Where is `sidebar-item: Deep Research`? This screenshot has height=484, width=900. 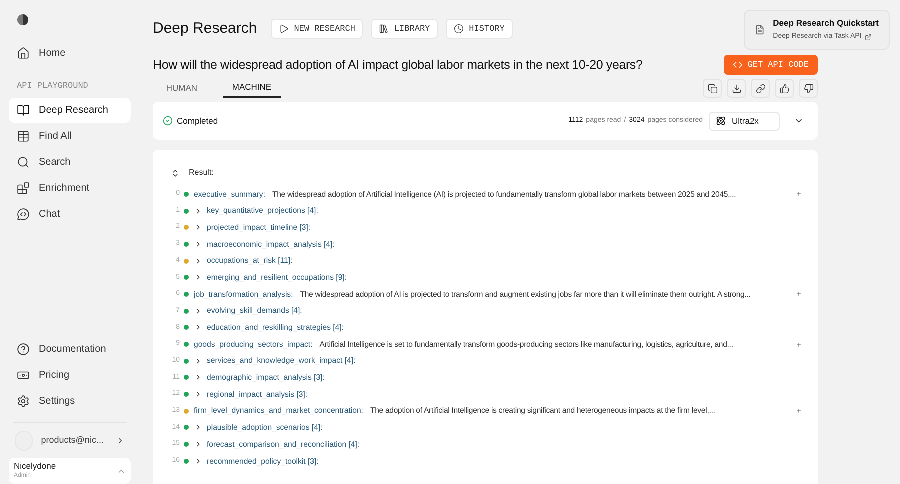 sidebar-item: Deep Research is located at coordinates (70, 110).